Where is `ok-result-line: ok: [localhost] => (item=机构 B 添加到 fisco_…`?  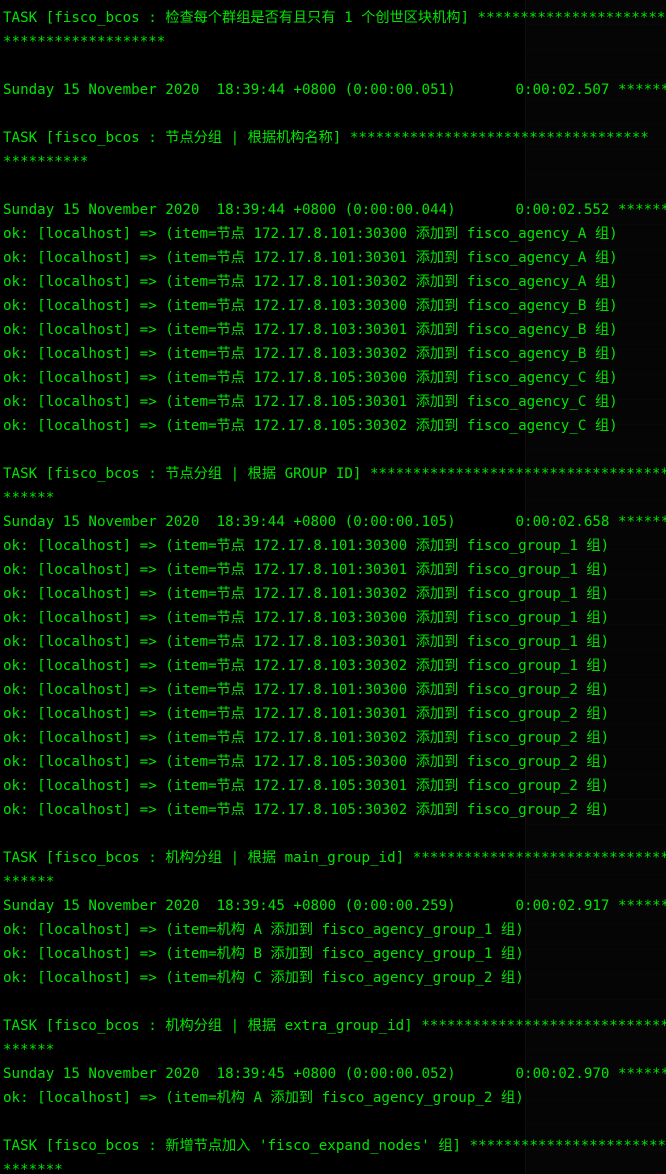 ok-result-line: ok: [localhost] => (item=机构 B 添加到 fisco_… is located at coordinates (263, 954).